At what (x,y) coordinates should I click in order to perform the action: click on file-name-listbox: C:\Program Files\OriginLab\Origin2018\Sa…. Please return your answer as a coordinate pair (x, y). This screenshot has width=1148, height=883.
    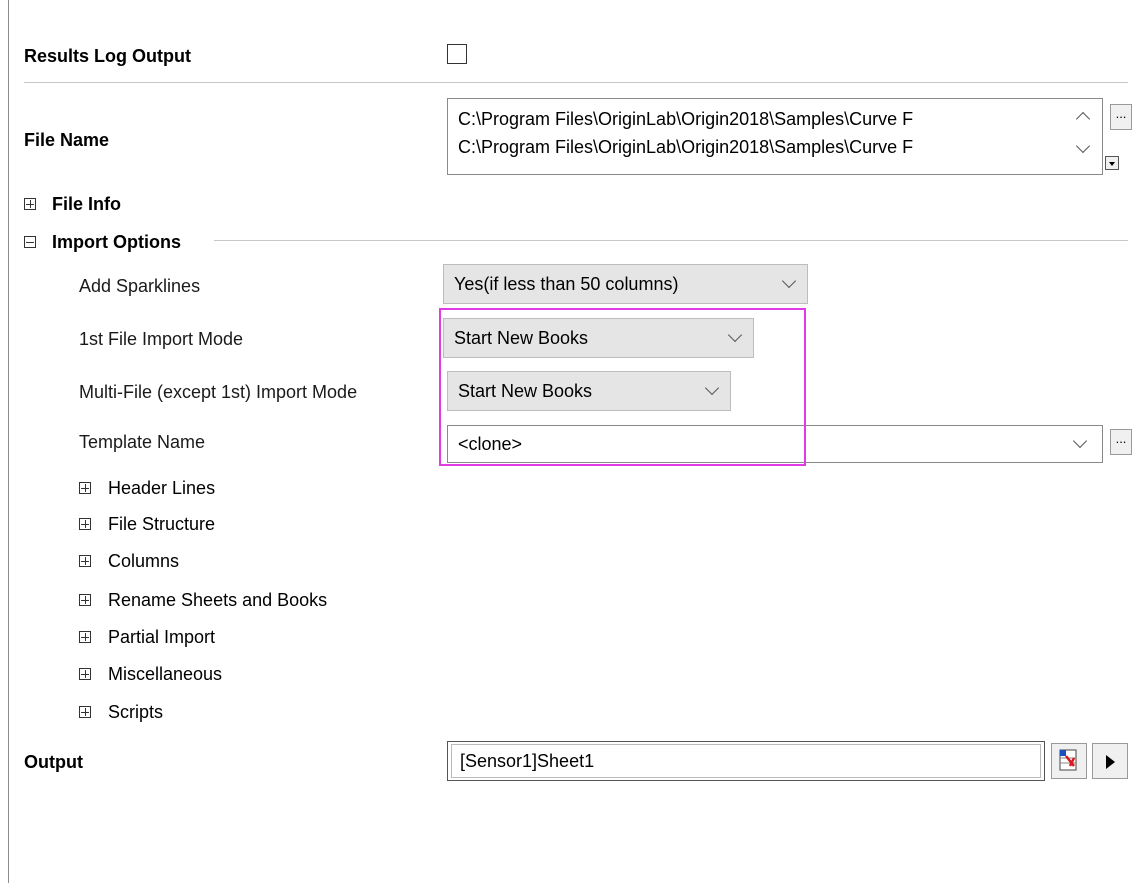
    Looking at the image, I should click on (775, 136).